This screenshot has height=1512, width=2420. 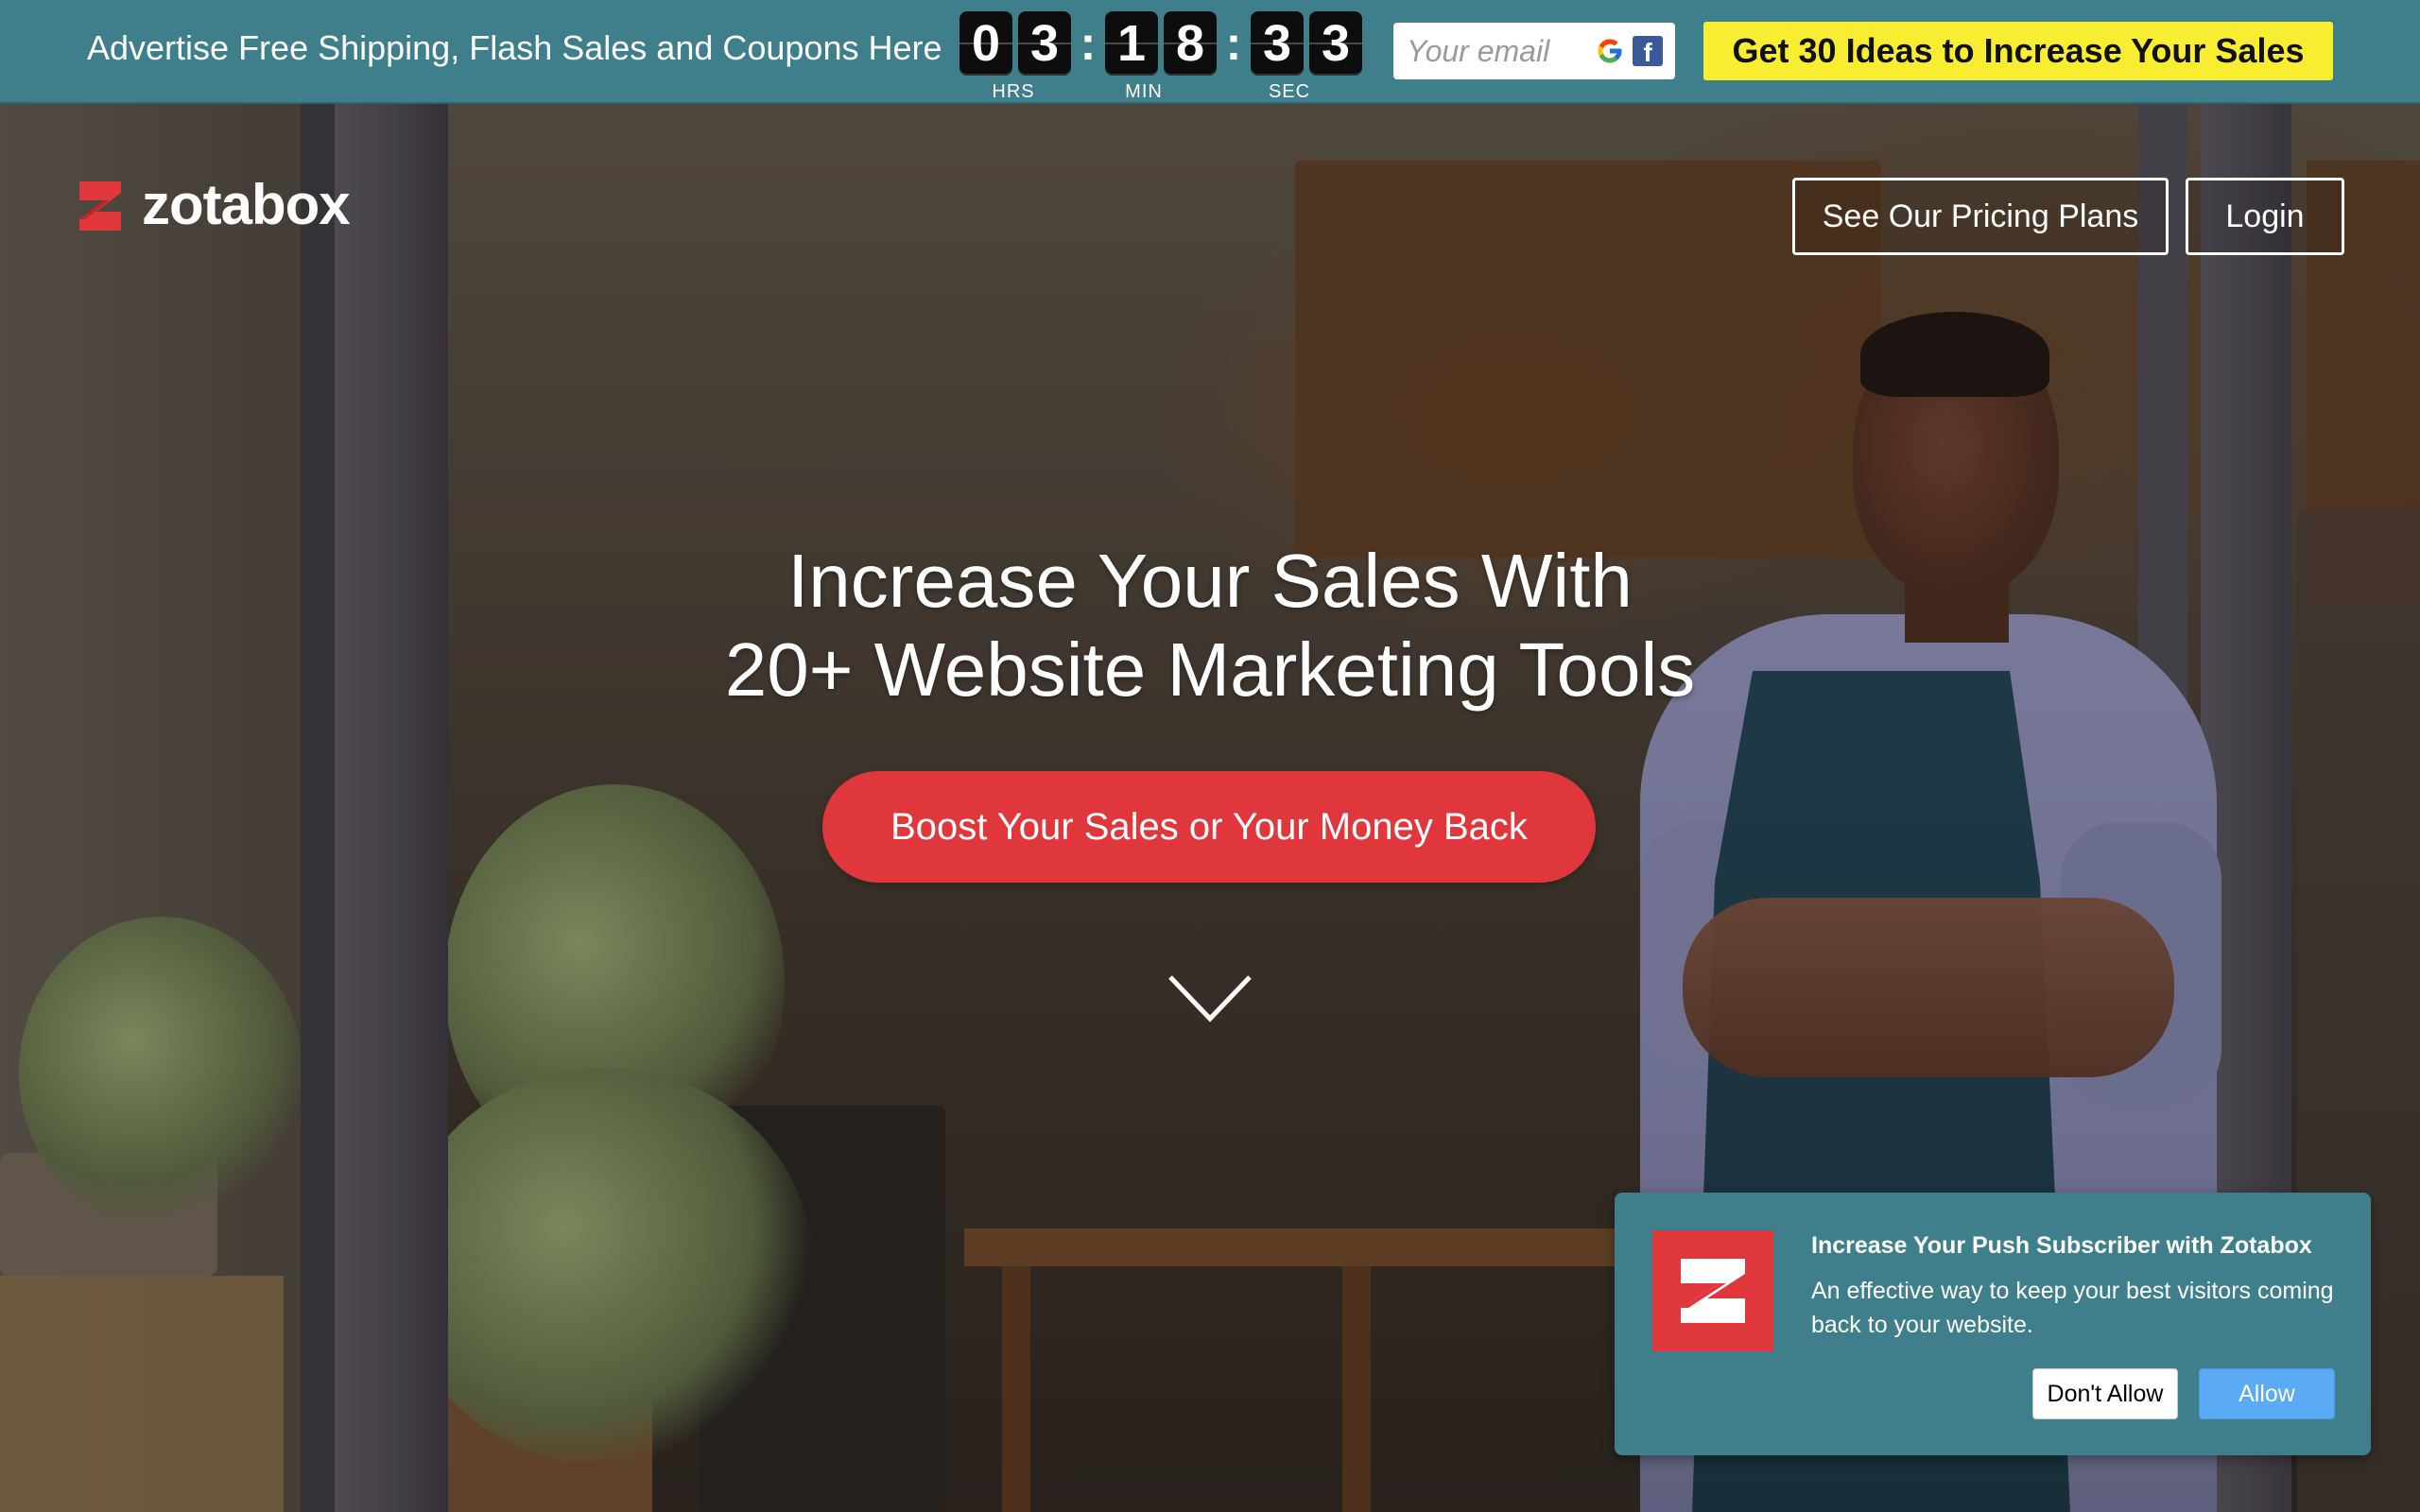 What do you see at coordinates (1610, 51) in the screenshot?
I see `google-icon` at bounding box center [1610, 51].